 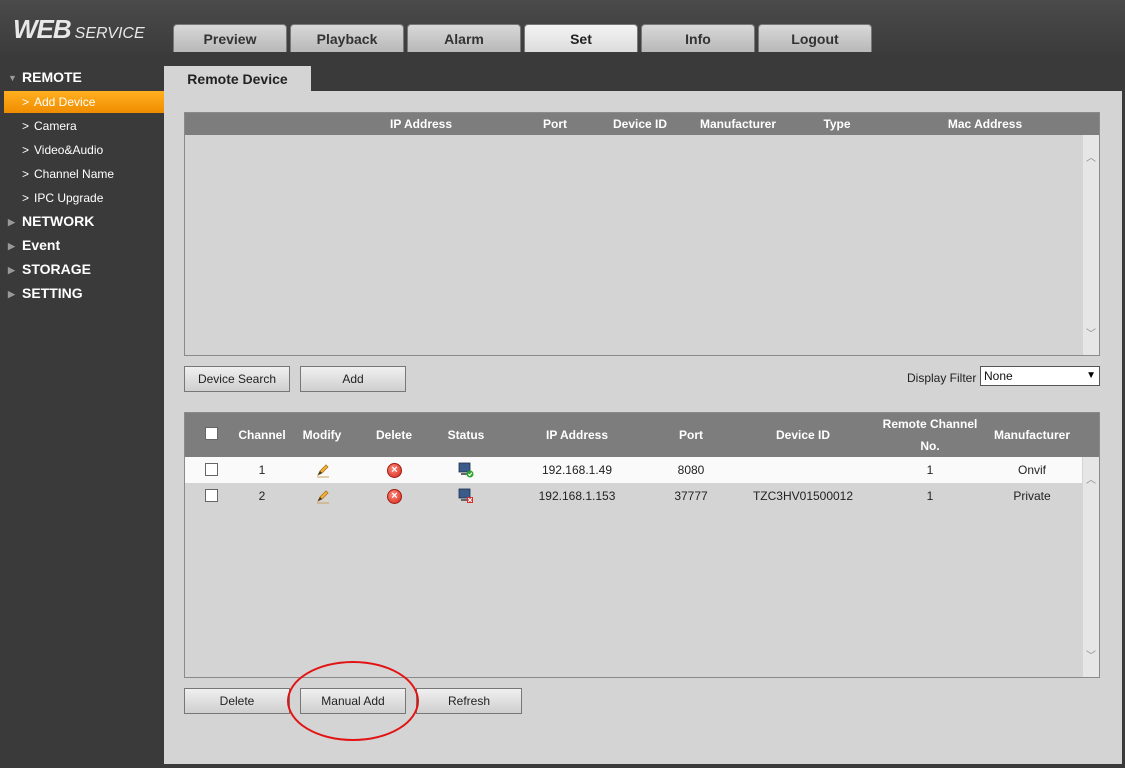 I want to click on ip-cell: 192.168.1.49, so click(x=577, y=470).